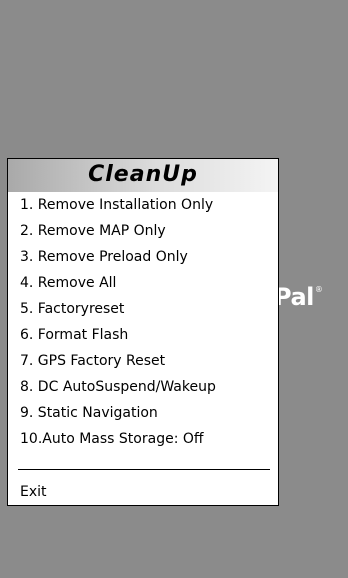  I want to click on menu-item-remove-installation-only: 1. Remove Installation Only, so click(143, 205).